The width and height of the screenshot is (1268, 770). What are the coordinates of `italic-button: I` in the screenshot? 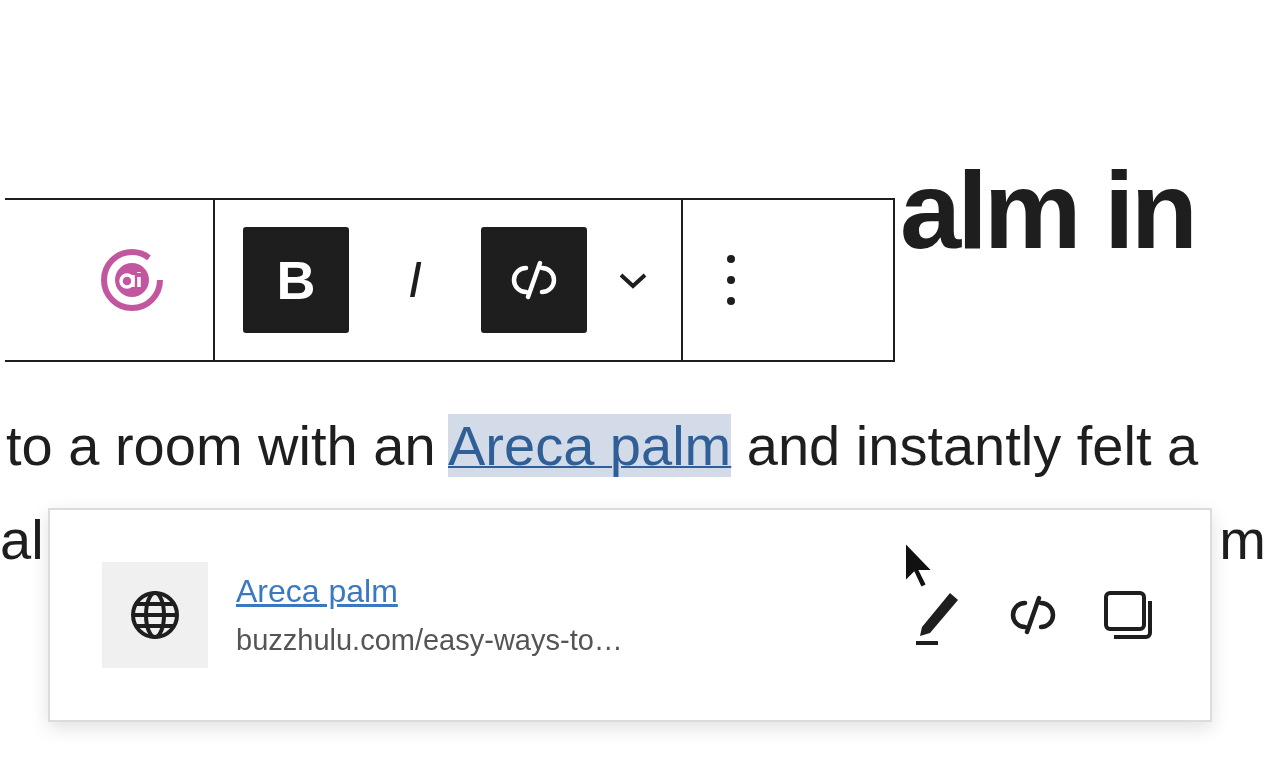 It's located at (415, 280).